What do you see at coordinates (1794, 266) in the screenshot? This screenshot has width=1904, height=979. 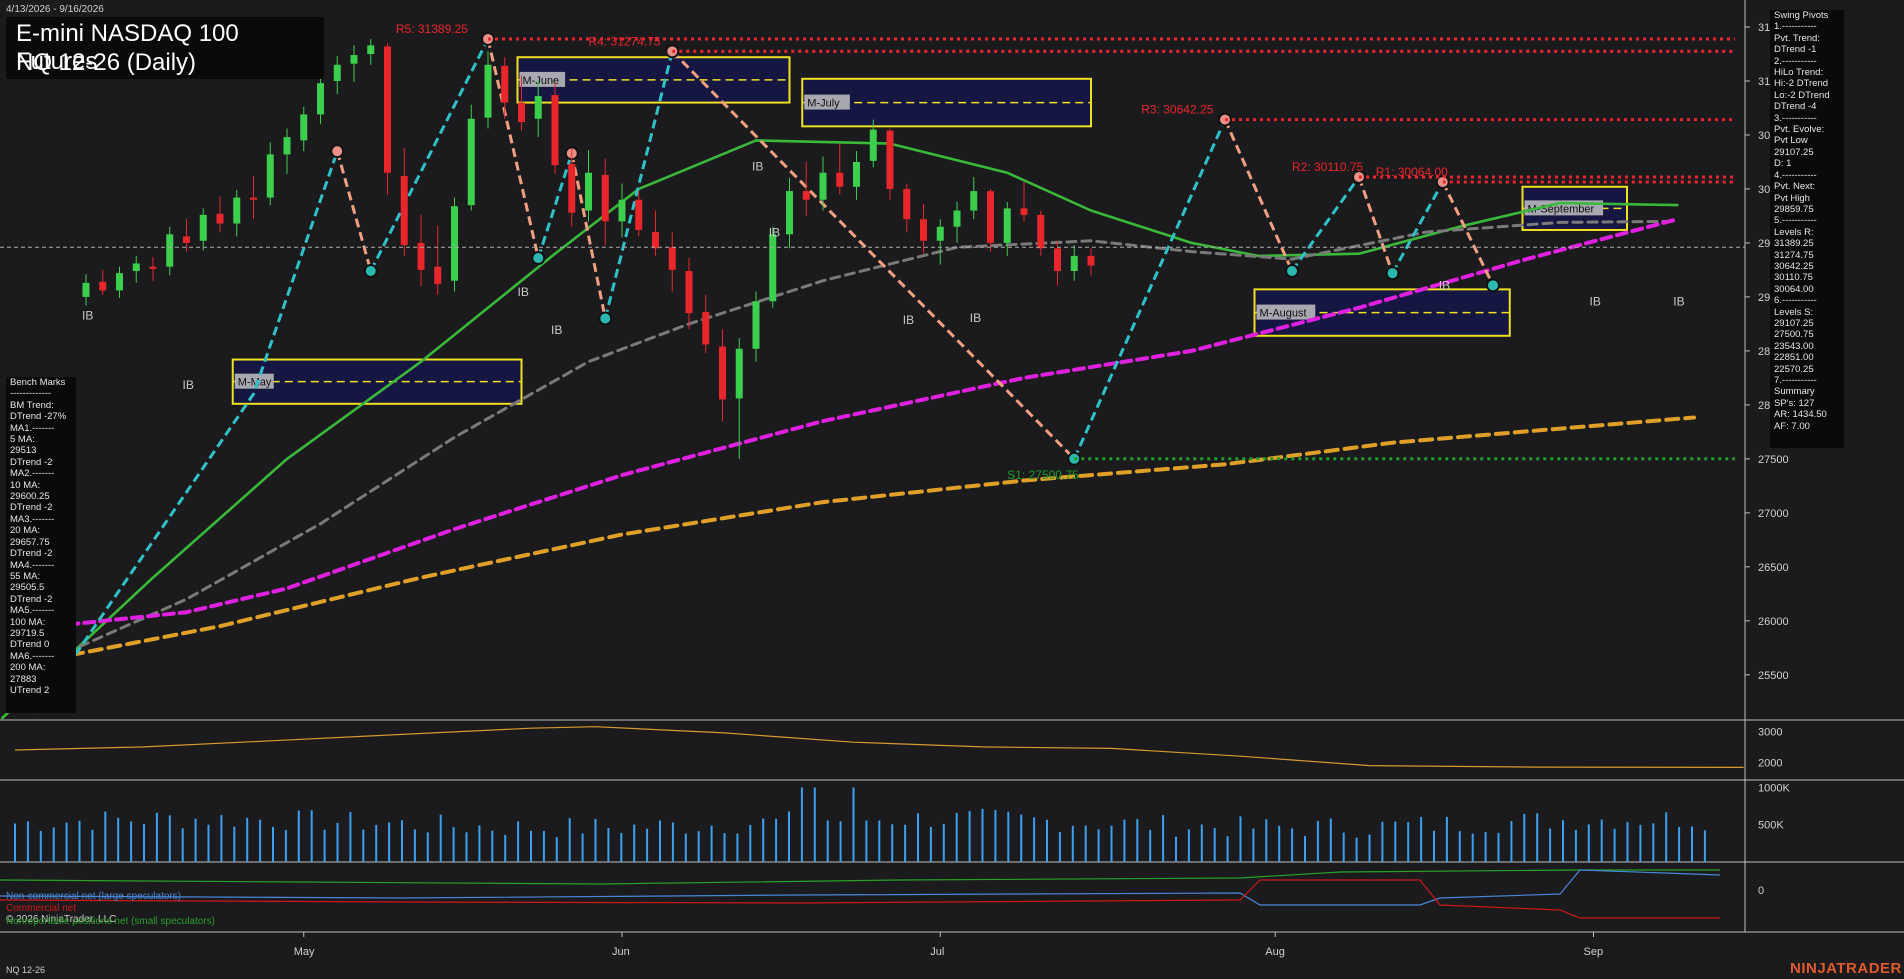 I see `panel-line: 30642.25` at bounding box center [1794, 266].